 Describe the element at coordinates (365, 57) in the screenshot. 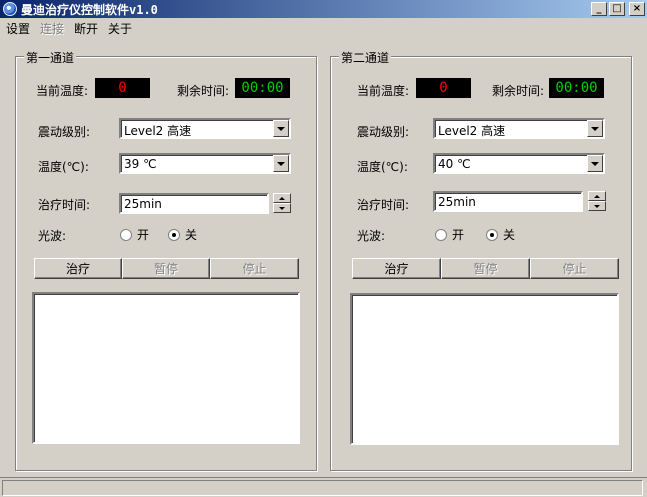

I see `group-title: 第二通道` at that location.